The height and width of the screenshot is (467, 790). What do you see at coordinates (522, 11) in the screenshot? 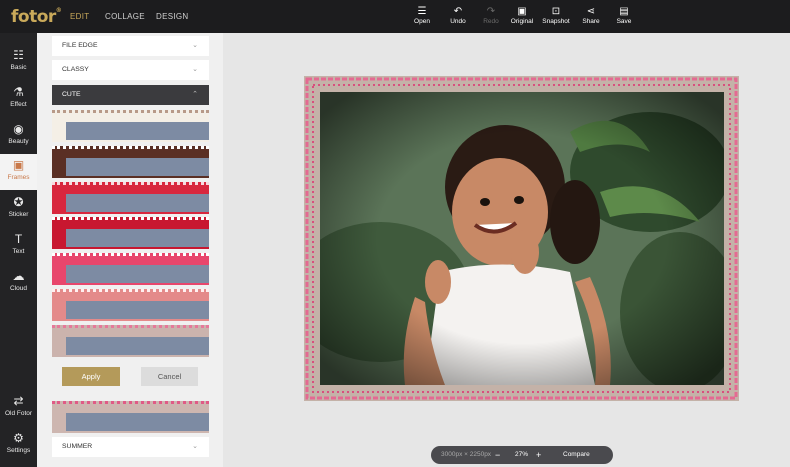
I see `original-icon: ▣` at bounding box center [522, 11].